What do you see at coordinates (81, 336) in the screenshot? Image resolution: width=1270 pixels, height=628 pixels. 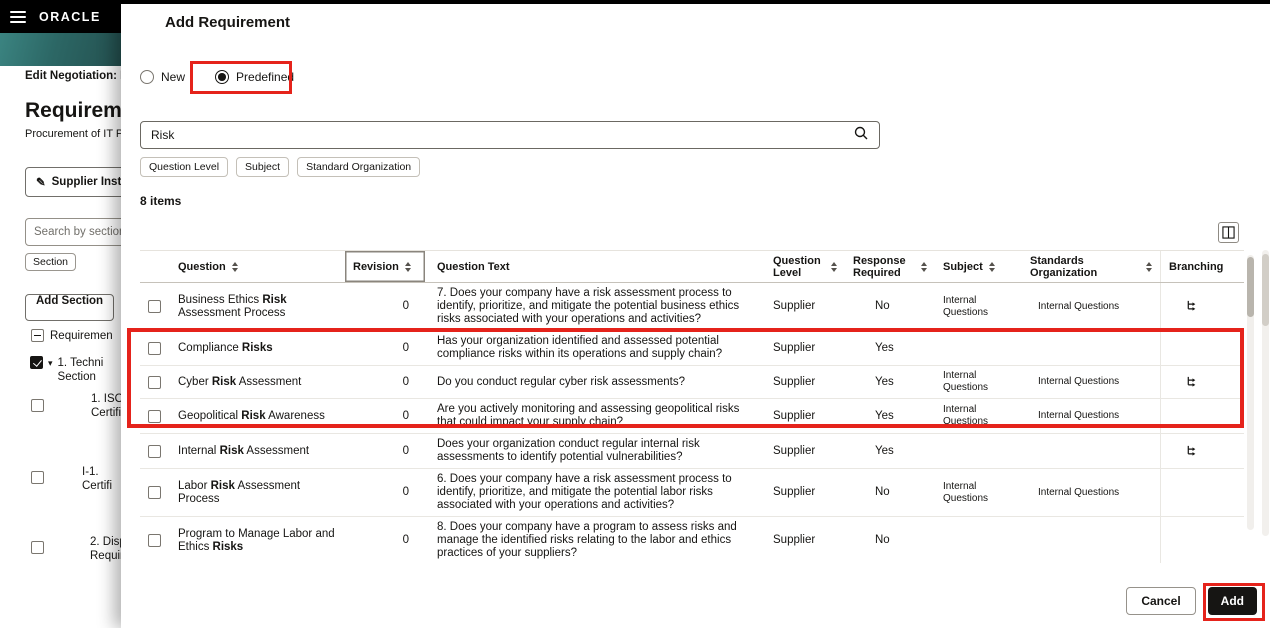 I see `tree-item-label: Requiremen` at bounding box center [81, 336].